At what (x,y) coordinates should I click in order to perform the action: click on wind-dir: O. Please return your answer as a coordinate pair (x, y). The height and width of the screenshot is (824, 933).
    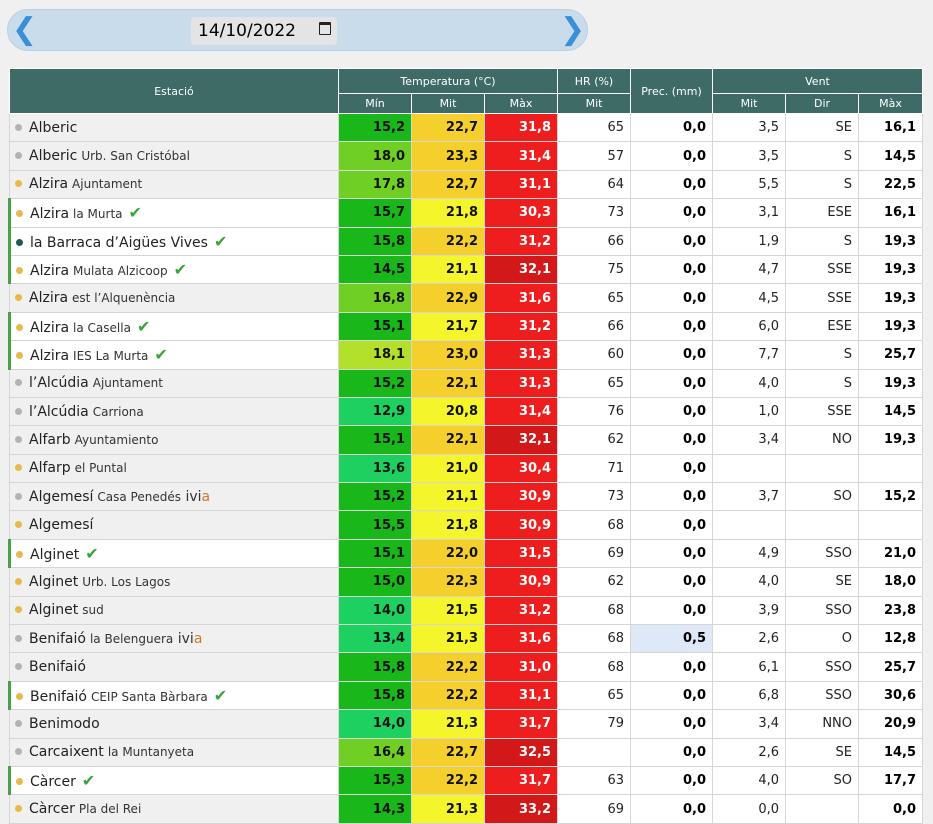
    Looking at the image, I should click on (822, 639).